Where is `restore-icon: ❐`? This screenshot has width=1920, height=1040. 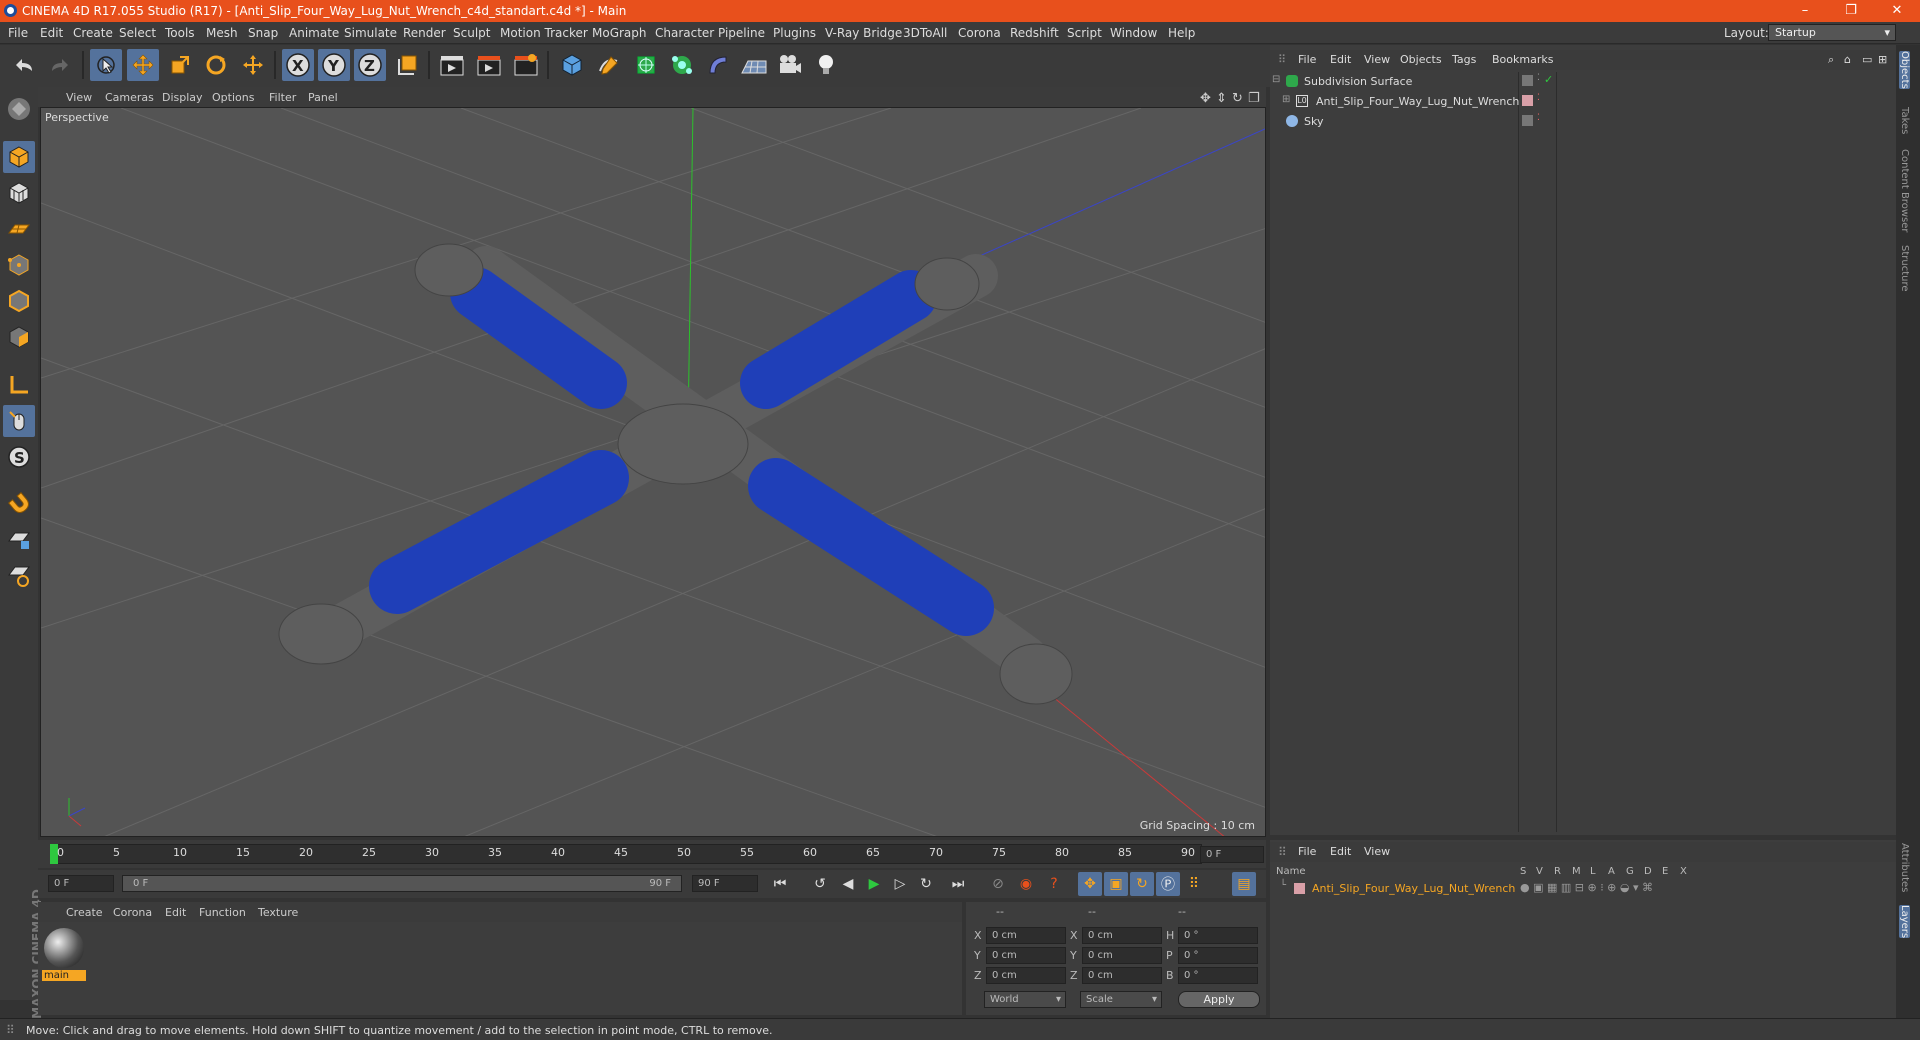 restore-icon: ❐ is located at coordinates (1851, 11).